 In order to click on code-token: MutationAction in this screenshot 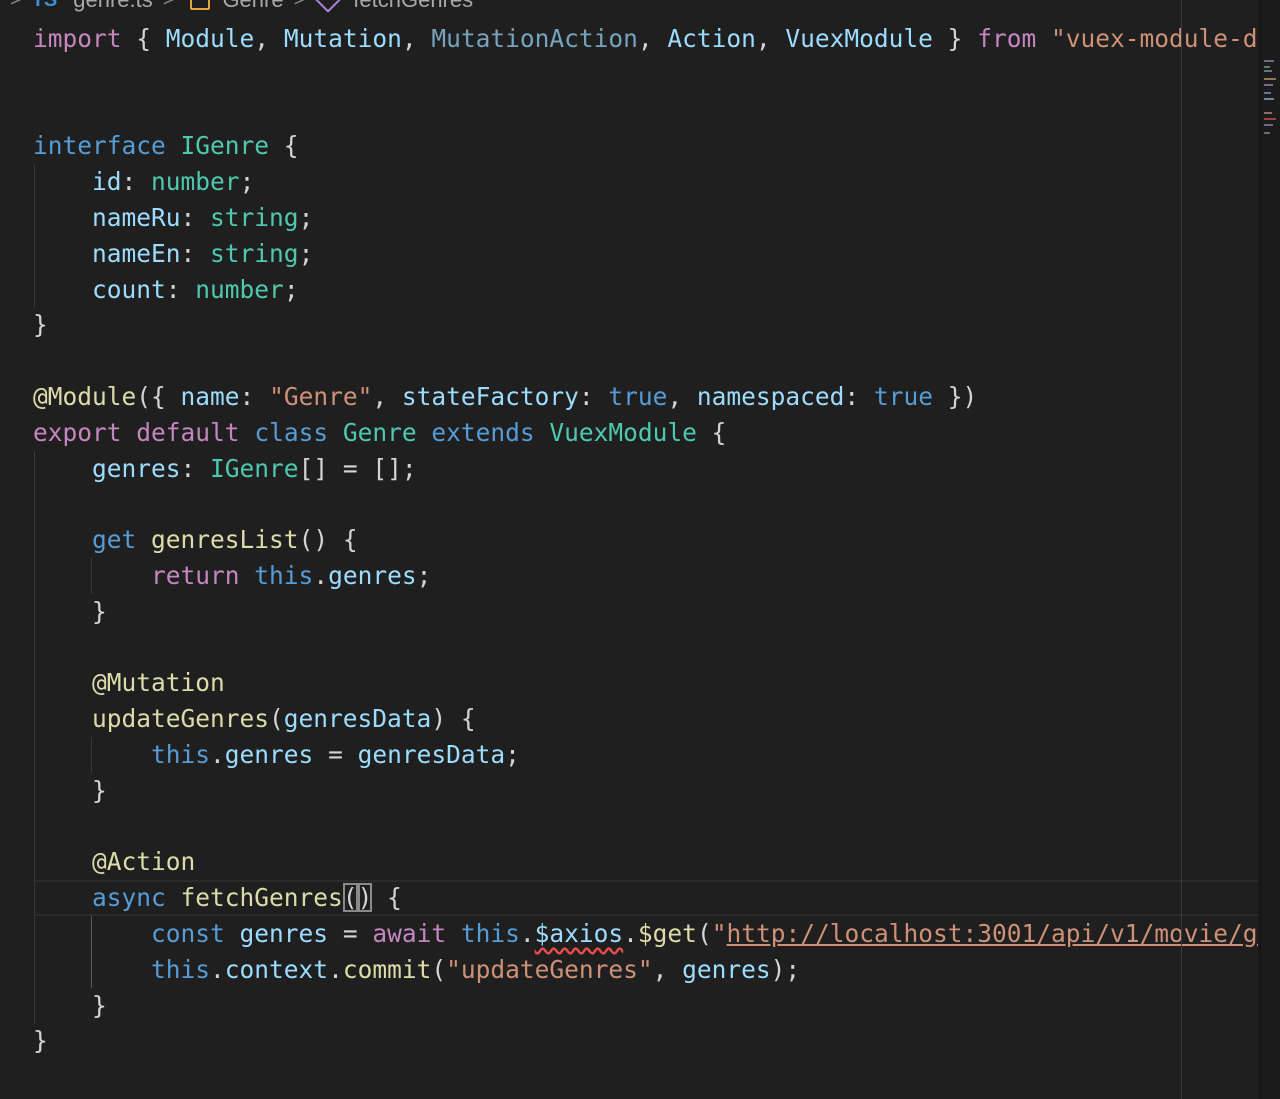, I will do `click(534, 38)`.